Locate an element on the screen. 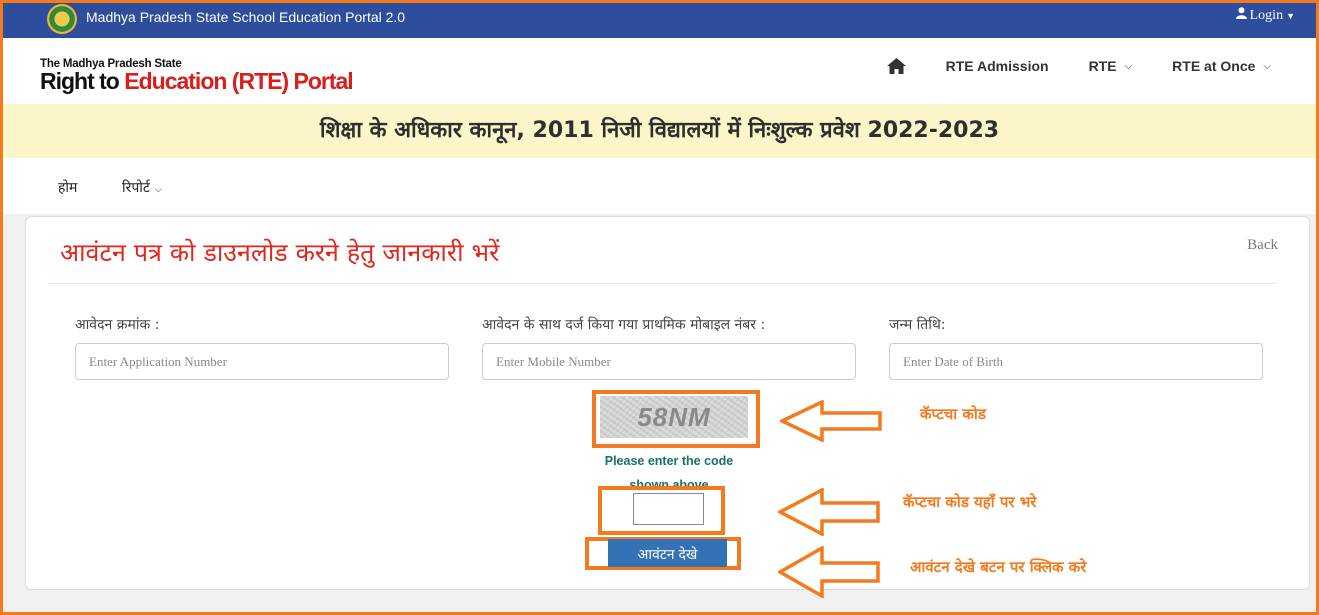 Image resolution: width=1319 pixels, height=615 pixels. home-icon is located at coordinates (896, 66).